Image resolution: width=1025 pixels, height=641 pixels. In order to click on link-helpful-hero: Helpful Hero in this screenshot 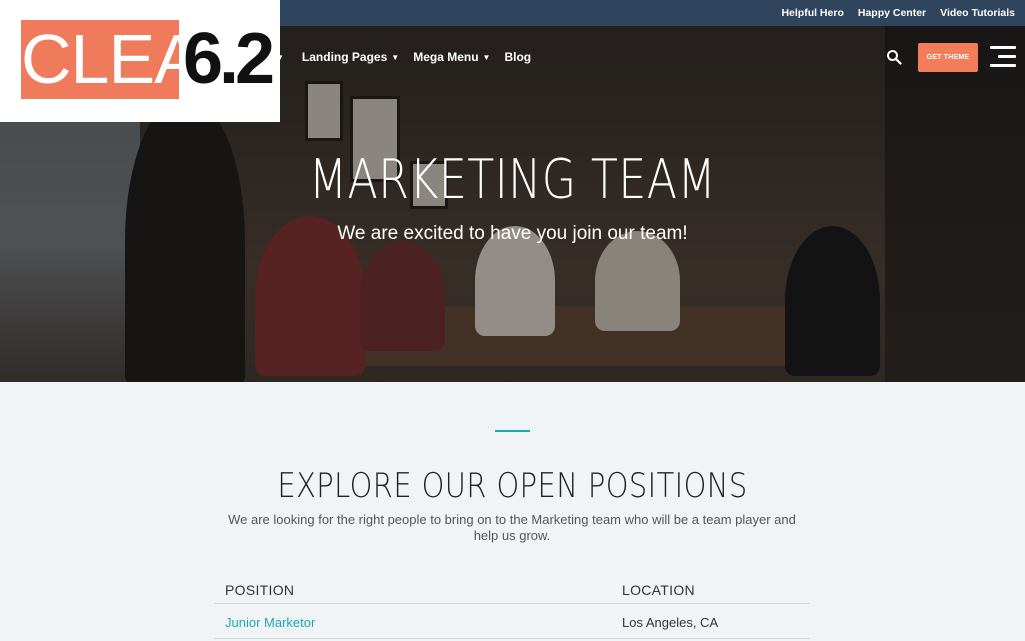, I will do `click(812, 13)`.